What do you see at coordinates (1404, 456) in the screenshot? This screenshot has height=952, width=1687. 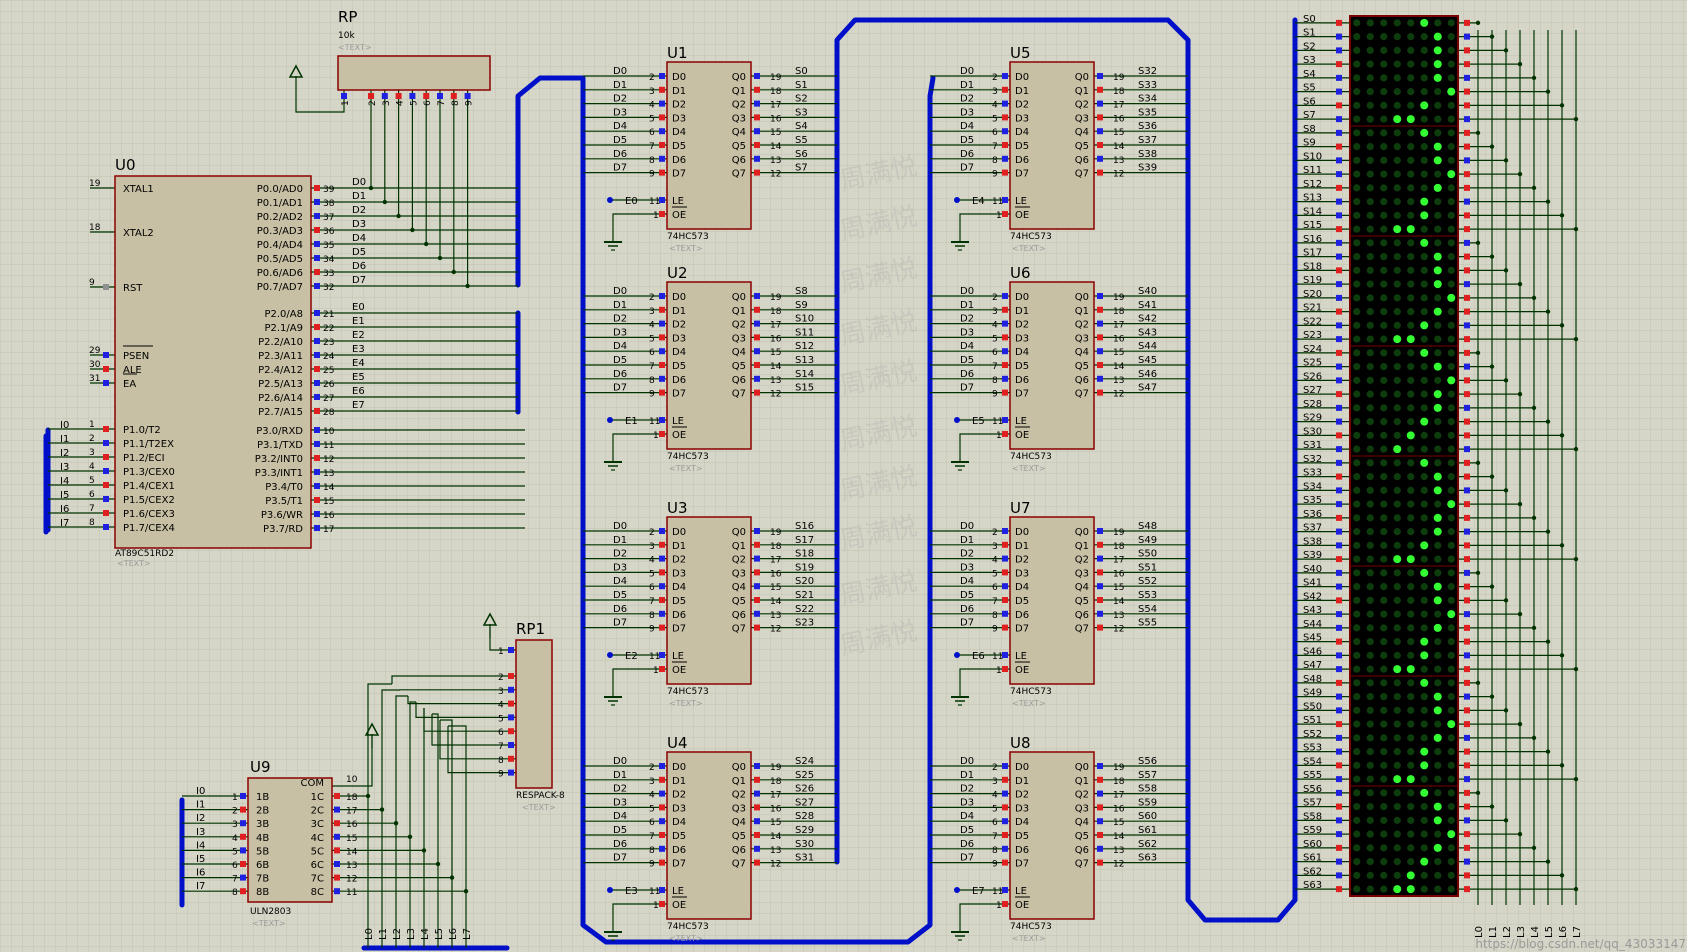 I see `led-matrix` at bounding box center [1404, 456].